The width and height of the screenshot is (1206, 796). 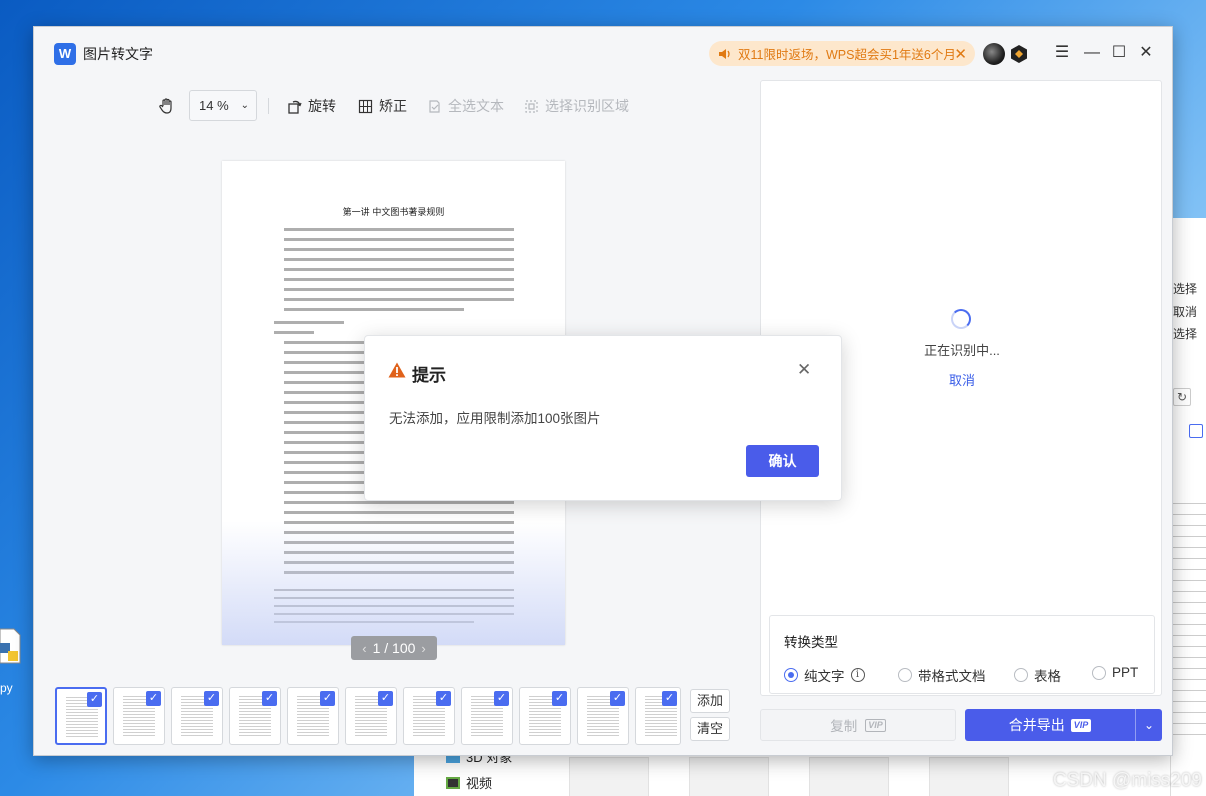 I want to click on close-button: ✕, so click(x=1146, y=53).